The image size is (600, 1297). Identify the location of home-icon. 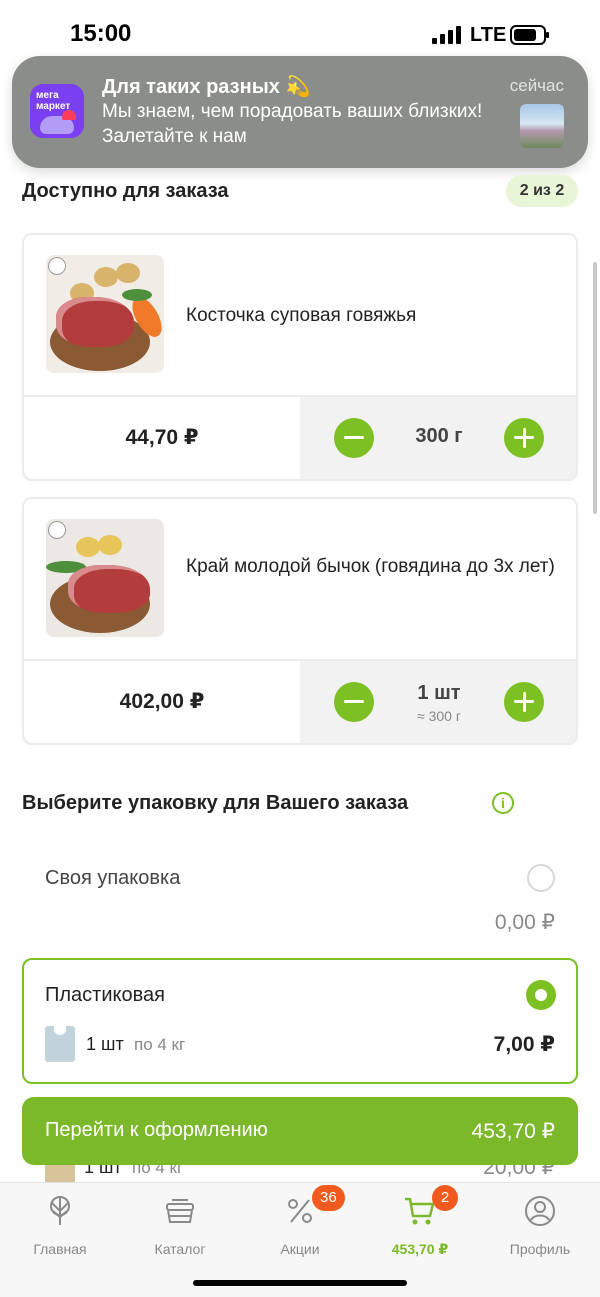
(60, 1210).